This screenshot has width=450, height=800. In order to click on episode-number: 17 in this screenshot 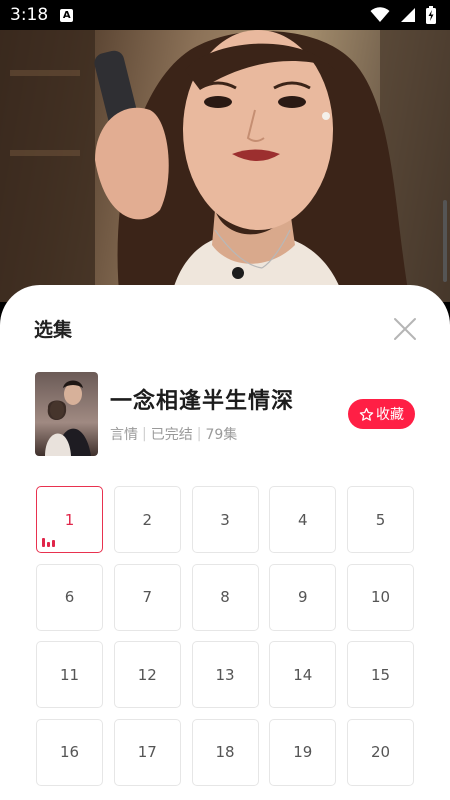, I will do `click(147, 752)`.